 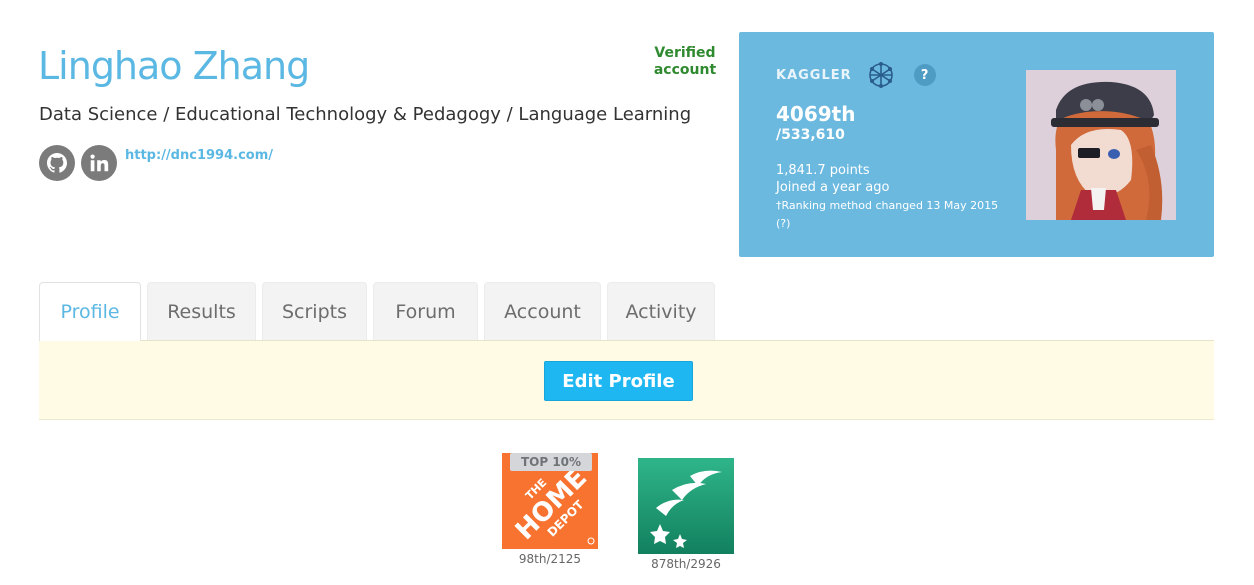 What do you see at coordinates (685, 61) in the screenshot?
I see `verified-account-label: Verified account` at bounding box center [685, 61].